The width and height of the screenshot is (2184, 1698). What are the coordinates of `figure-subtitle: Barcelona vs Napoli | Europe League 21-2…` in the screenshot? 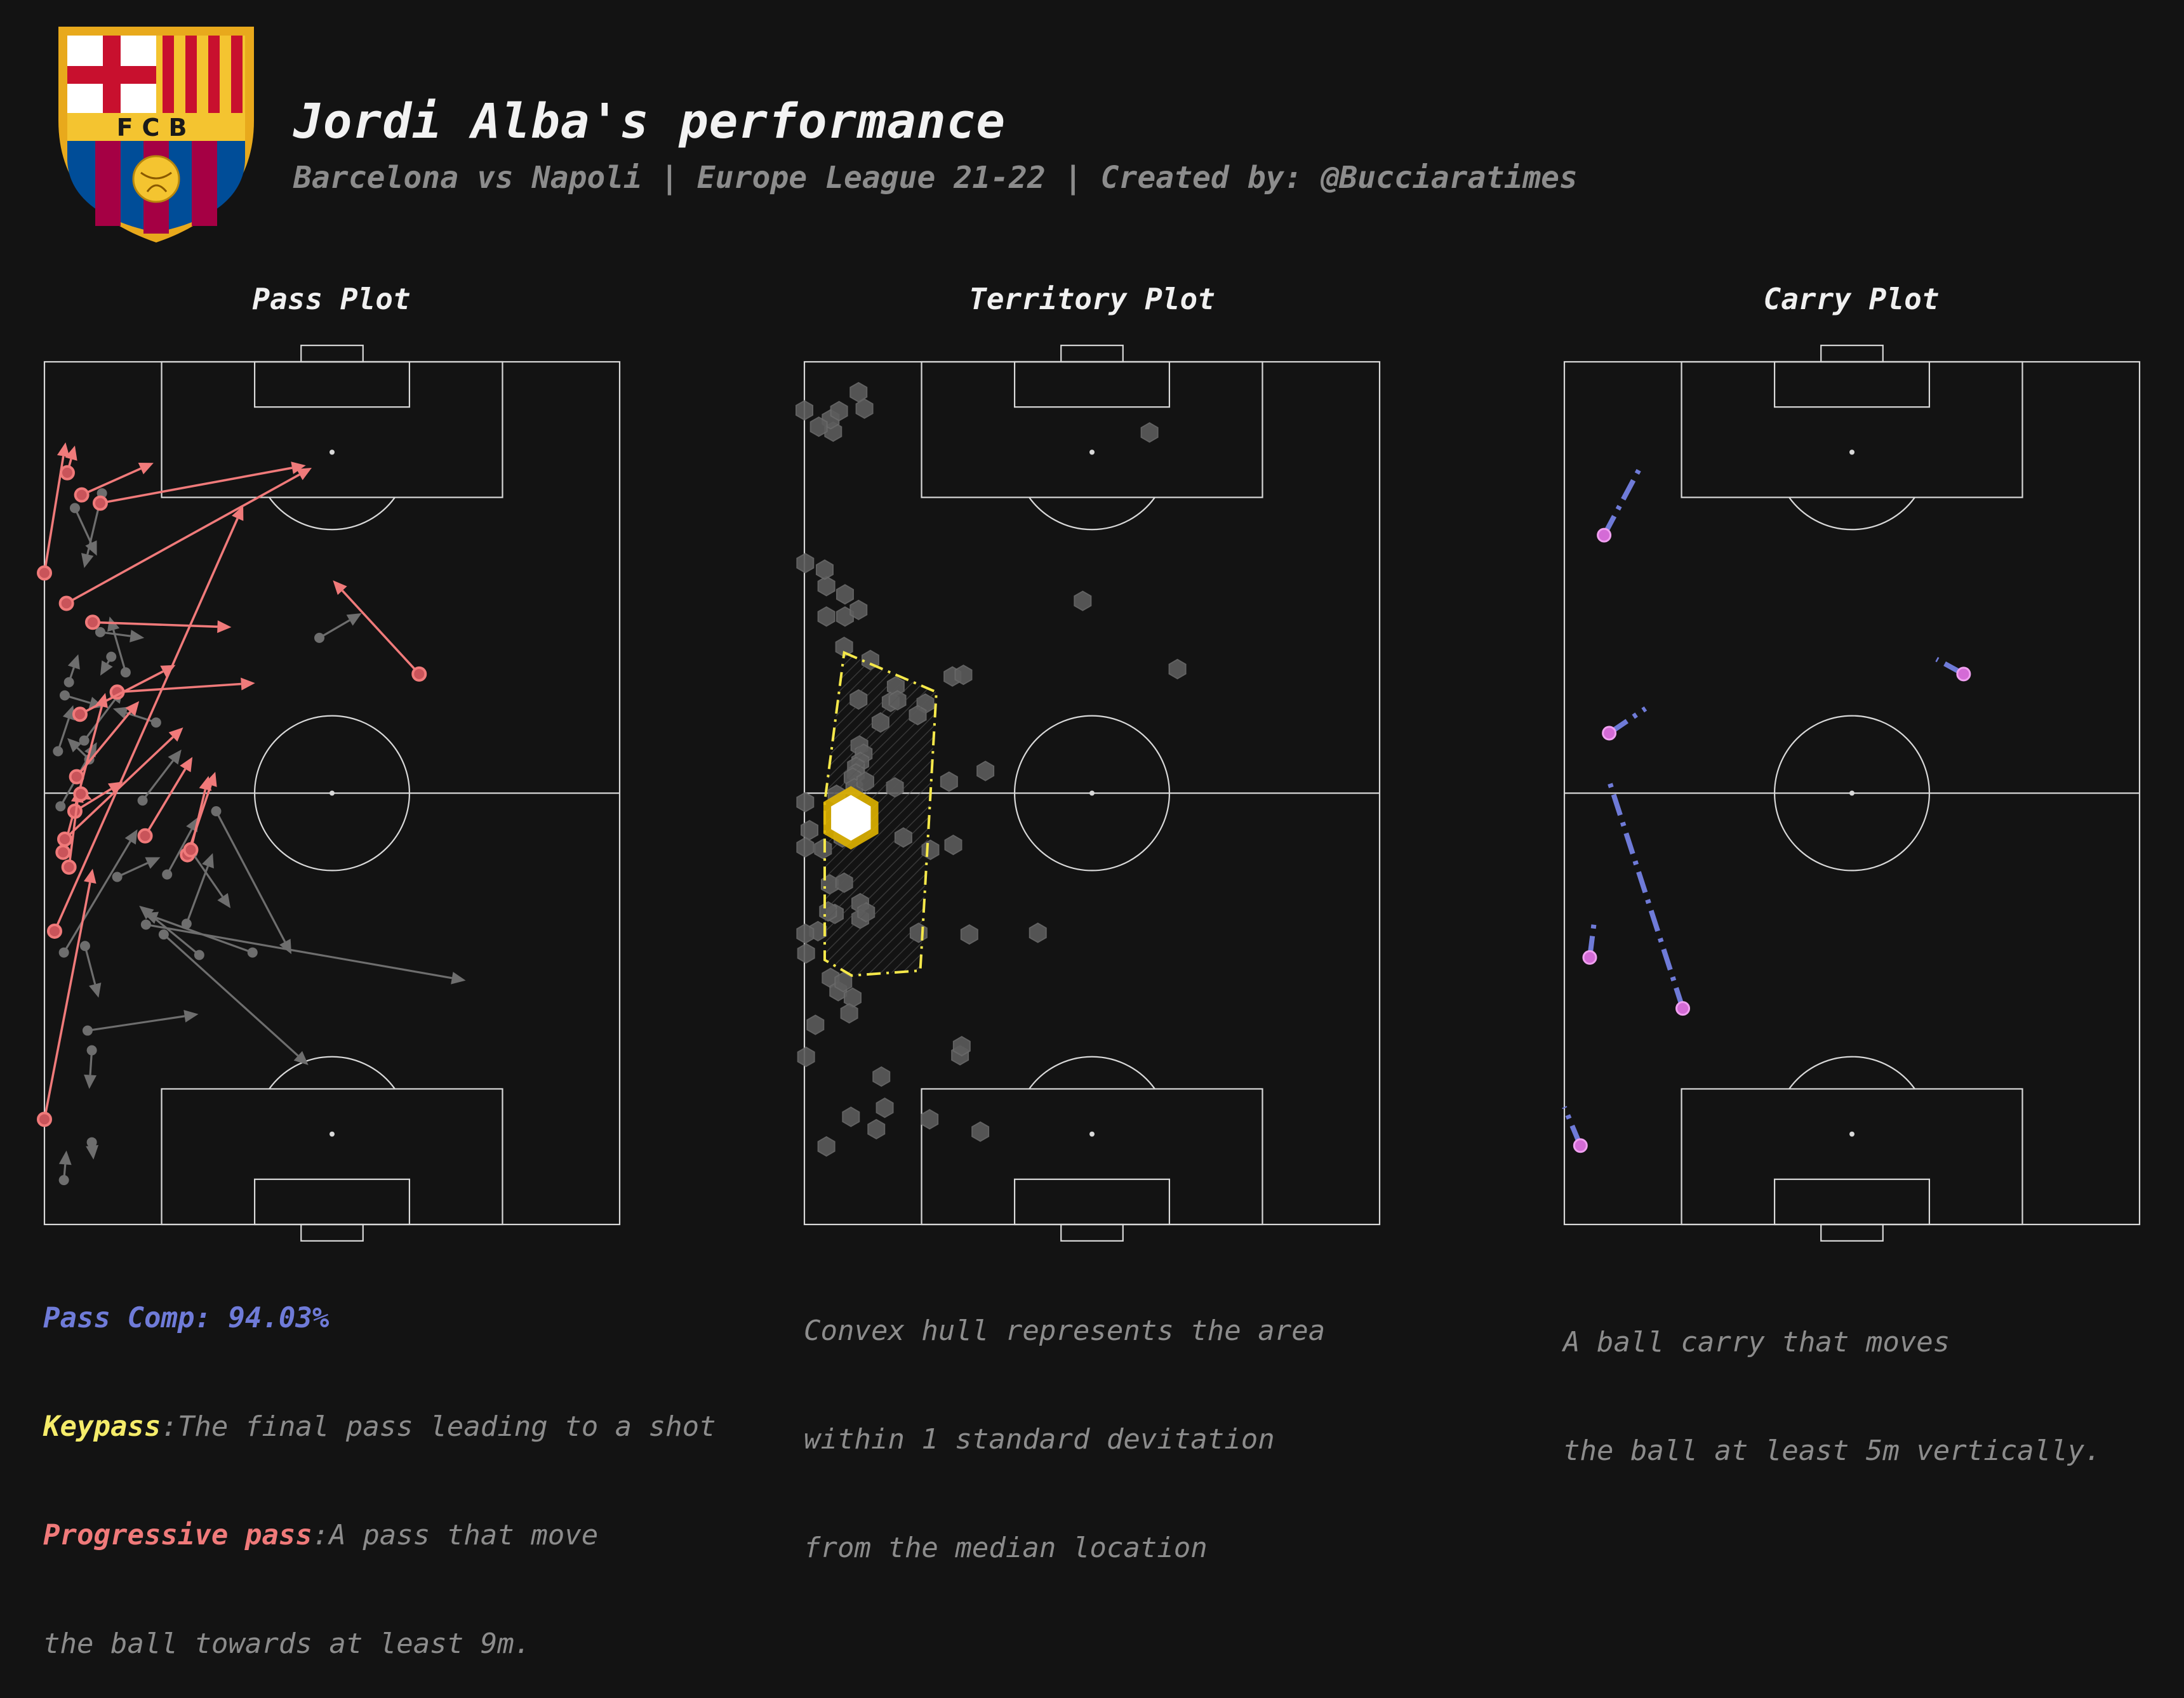 It's located at (936, 178).